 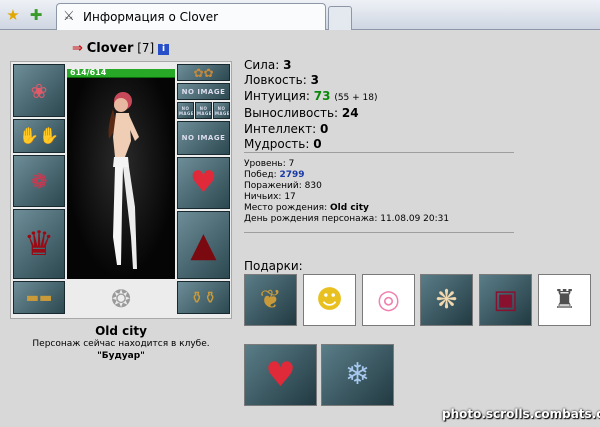 I want to click on crossed-swords-icon: ⚔, so click(x=69, y=16).